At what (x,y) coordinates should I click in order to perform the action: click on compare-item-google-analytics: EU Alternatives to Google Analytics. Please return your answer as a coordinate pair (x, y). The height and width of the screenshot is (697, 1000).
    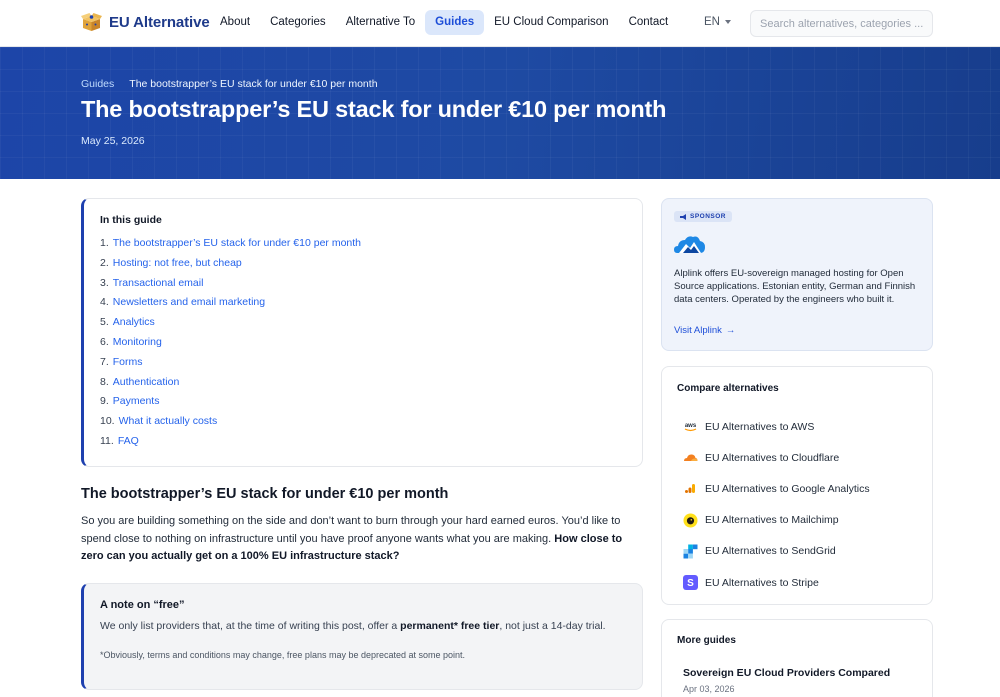
    Looking at the image, I should click on (776, 488).